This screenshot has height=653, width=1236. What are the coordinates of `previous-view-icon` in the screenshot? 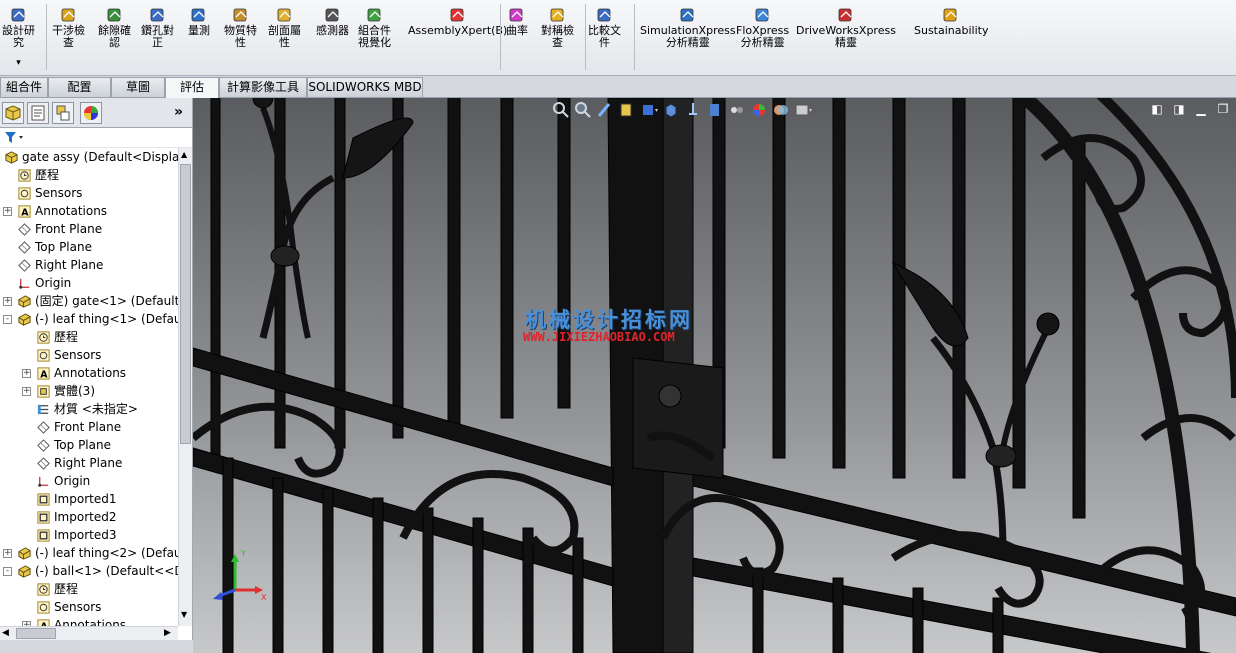 It's located at (605, 110).